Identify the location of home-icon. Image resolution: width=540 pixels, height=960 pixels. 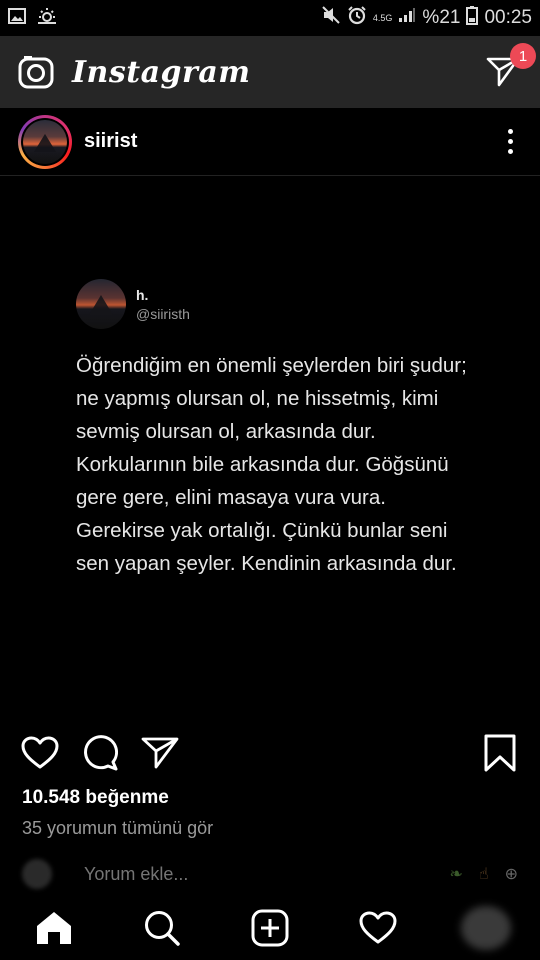
(54, 928).